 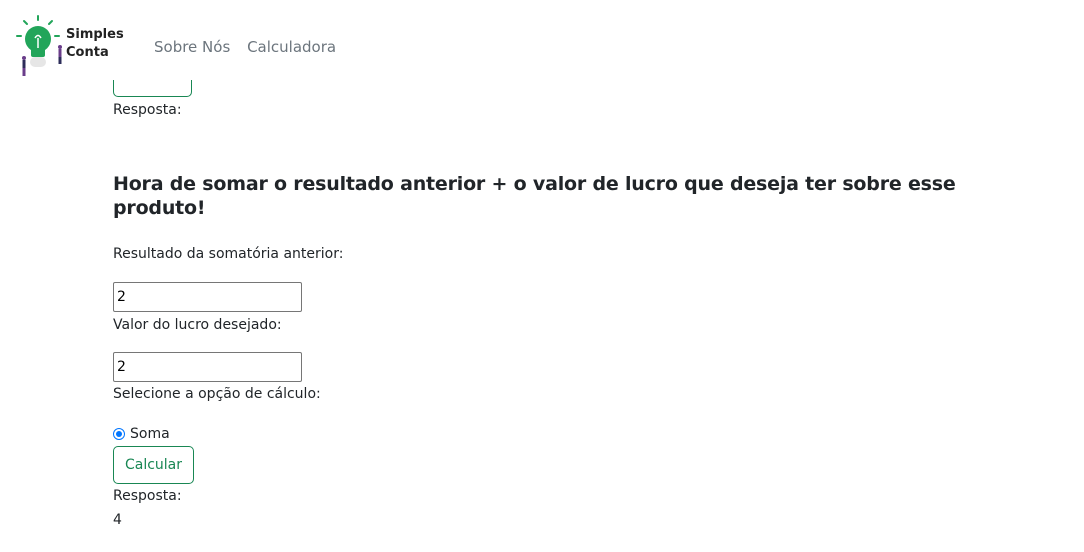 I want to click on response-value: 4, so click(x=117, y=520).